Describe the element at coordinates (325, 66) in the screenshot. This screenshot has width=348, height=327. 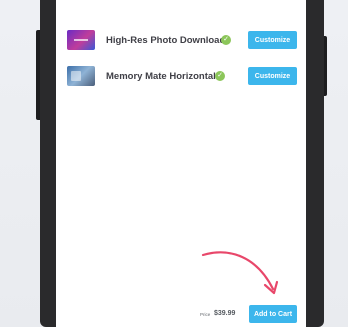
I see `phone-side-button` at that location.